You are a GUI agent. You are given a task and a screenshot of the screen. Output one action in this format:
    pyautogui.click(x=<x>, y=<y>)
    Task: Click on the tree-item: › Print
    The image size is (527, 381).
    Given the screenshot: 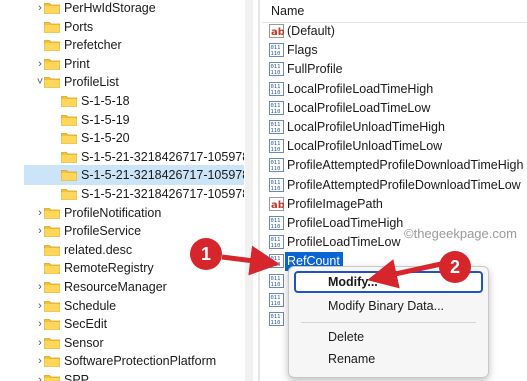 What is the action you would take?
    pyautogui.click(x=122, y=64)
    